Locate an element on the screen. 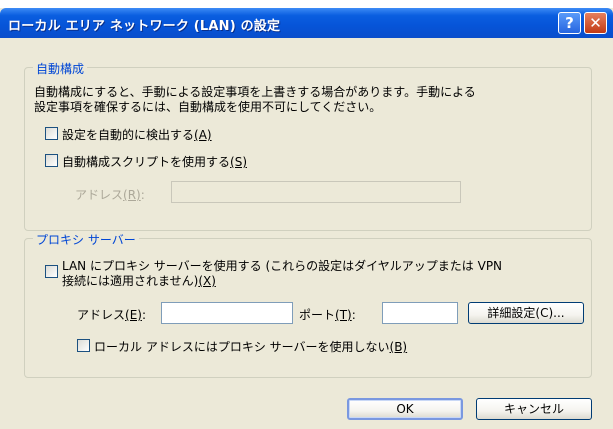 The image size is (613, 429). window-title: ローカル エリア ネットワーク (LAN) の設定 is located at coordinates (144, 26).